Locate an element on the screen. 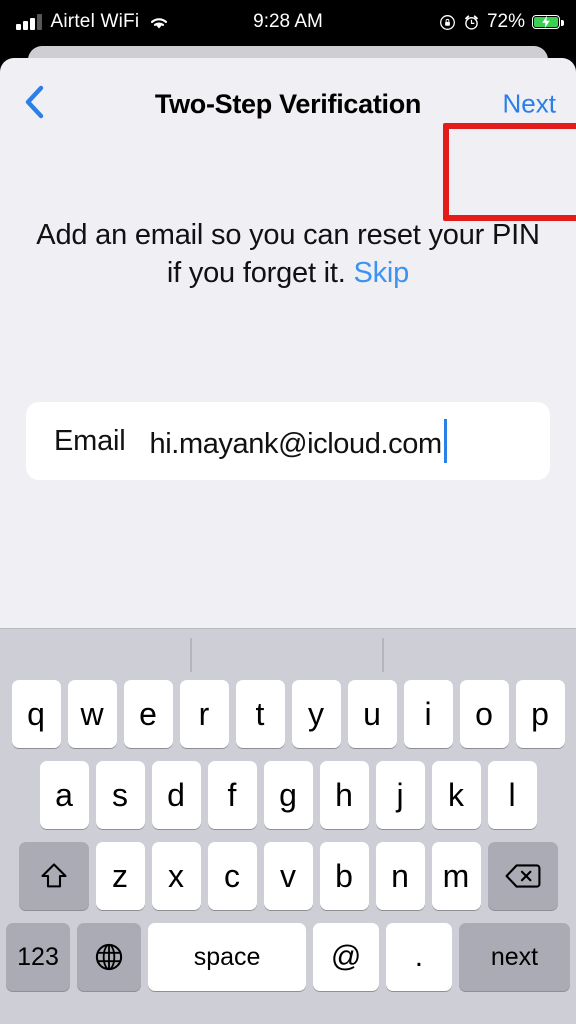  key-w: w is located at coordinates (92, 714).